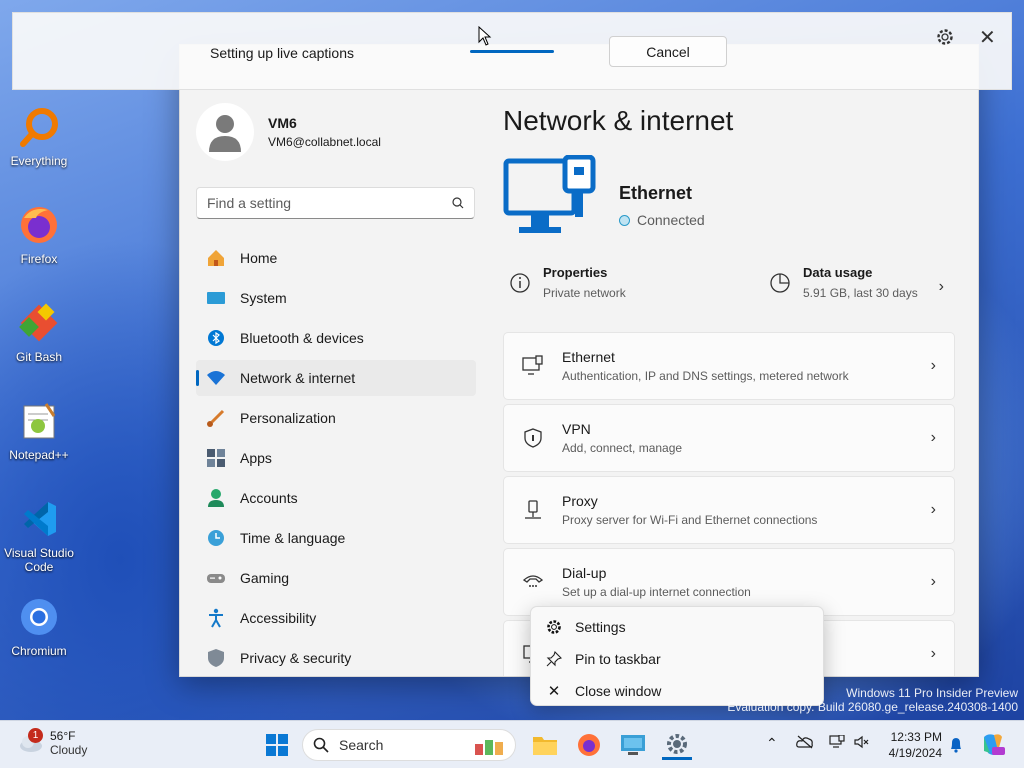 The height and width of the screenshot is (768, 1024). Describe the element at coordinates (336, 498) in the screenshot. I see `nav-item-accounts: Accounts` at that location.